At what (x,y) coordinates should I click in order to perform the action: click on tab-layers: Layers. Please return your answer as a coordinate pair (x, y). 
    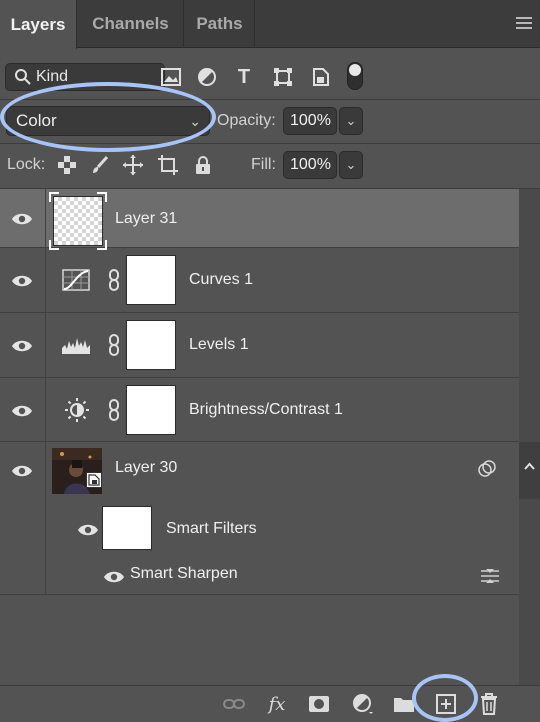
    Looking at the image, I should click on (38, 24).